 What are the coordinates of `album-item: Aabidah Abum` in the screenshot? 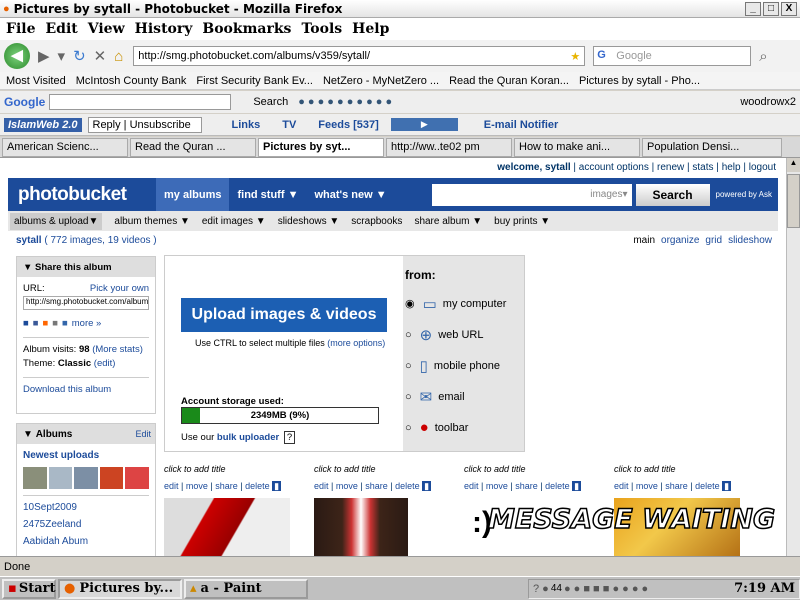 It's located at (86, 541).